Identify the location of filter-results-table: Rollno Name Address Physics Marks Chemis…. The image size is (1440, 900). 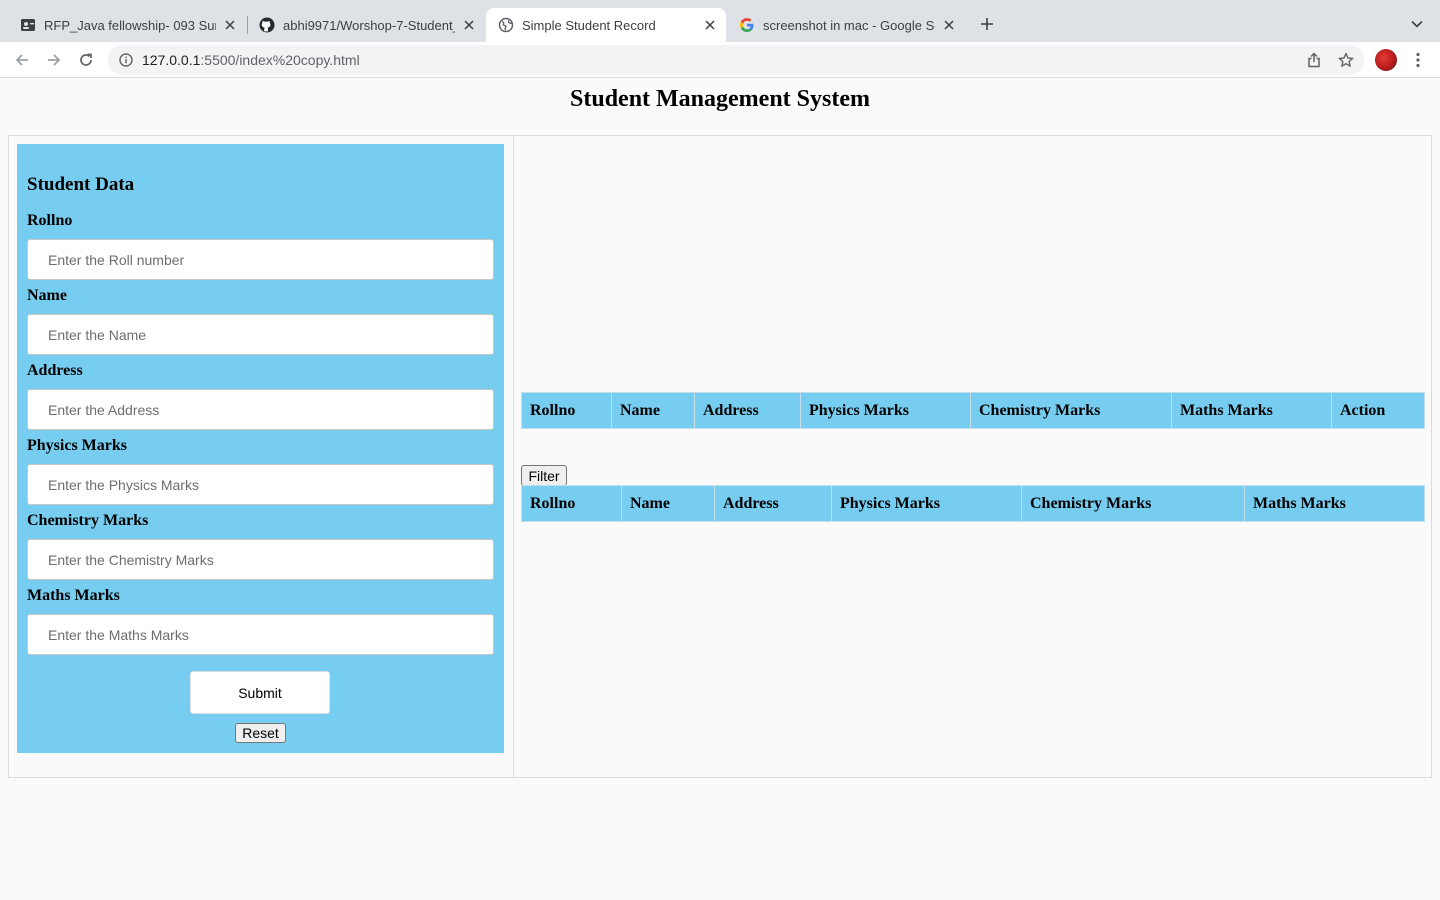
(973, 503).